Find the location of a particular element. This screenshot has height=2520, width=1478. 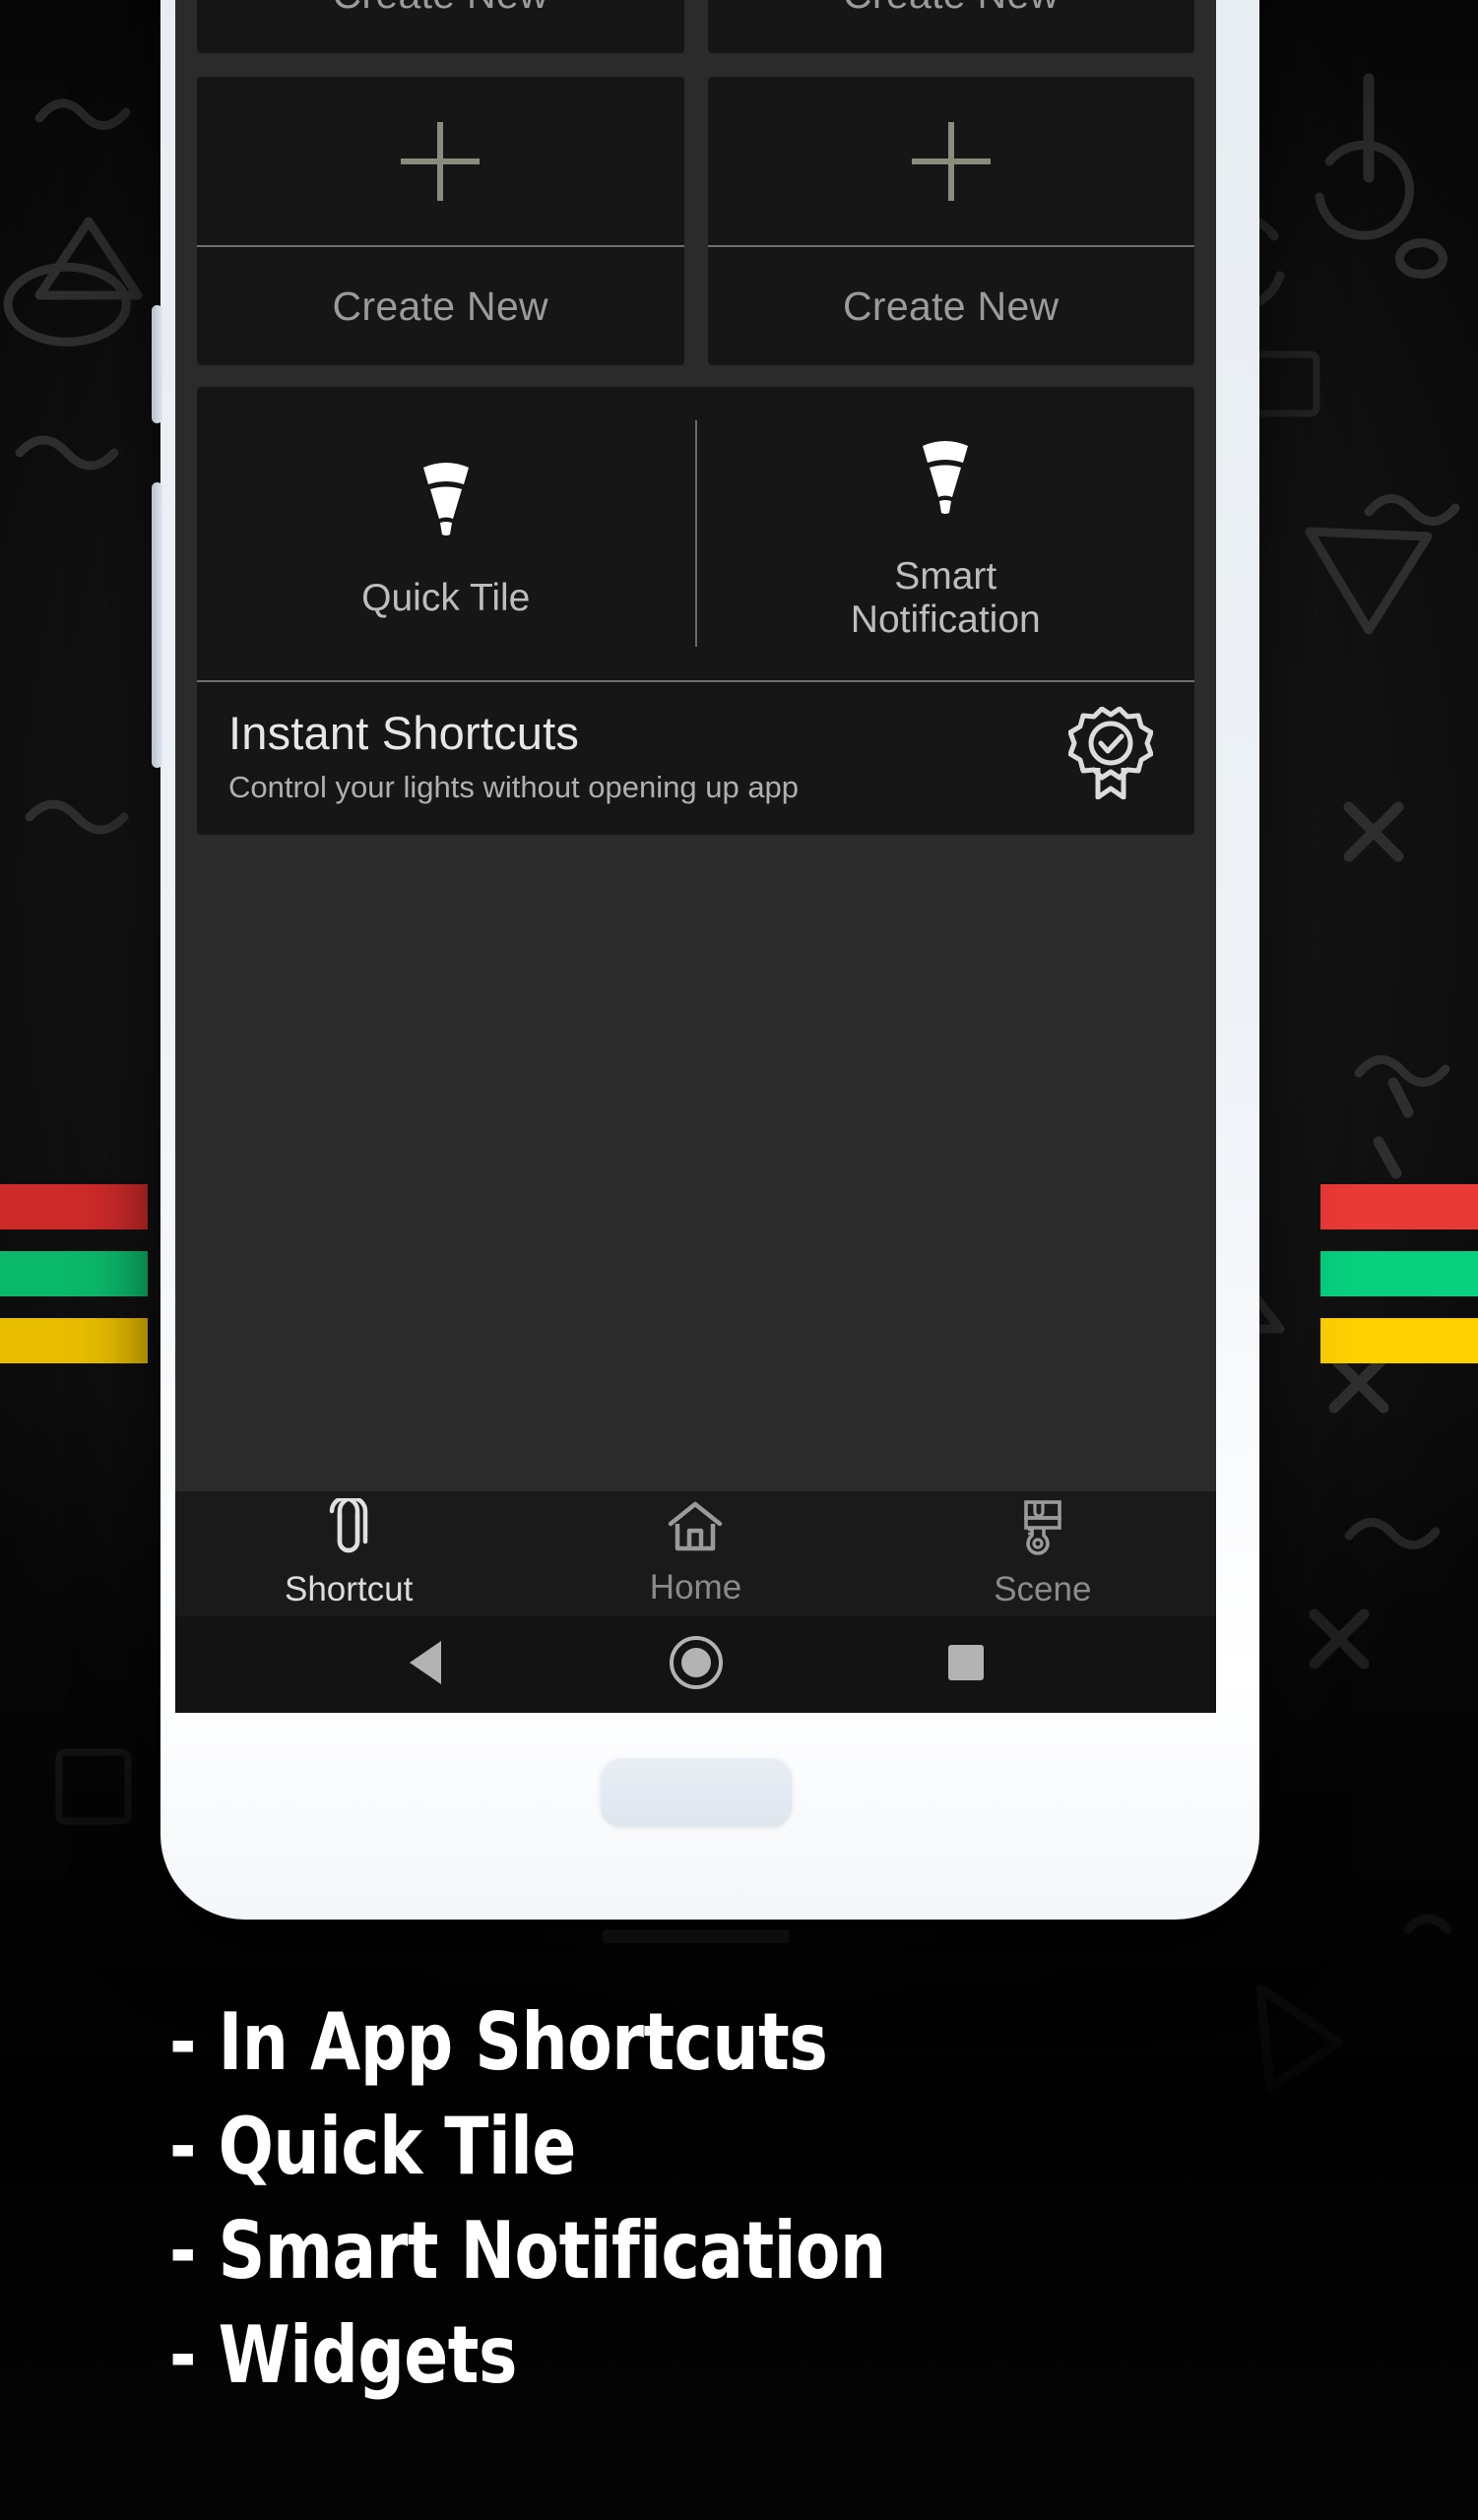

verified-badge-icon is located at coordinates (1110, 755).